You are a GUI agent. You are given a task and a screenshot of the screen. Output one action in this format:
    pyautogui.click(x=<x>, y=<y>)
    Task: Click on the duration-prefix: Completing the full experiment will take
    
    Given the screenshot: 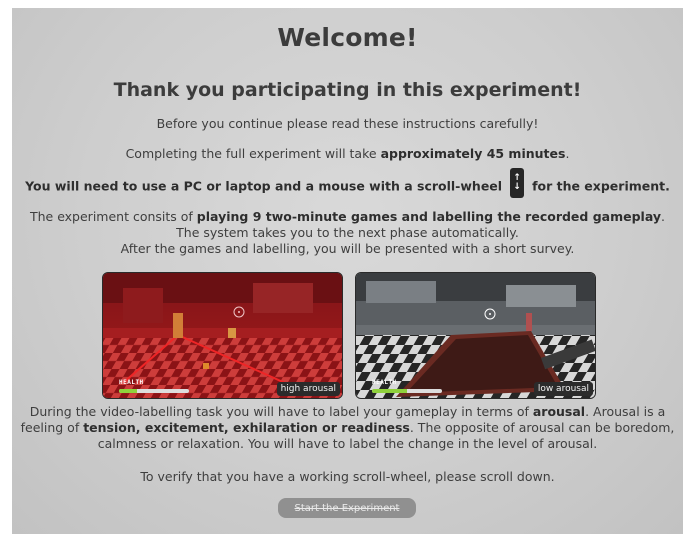 What is the action you would take?
    pyautogui.click(x=253, y=153)
    